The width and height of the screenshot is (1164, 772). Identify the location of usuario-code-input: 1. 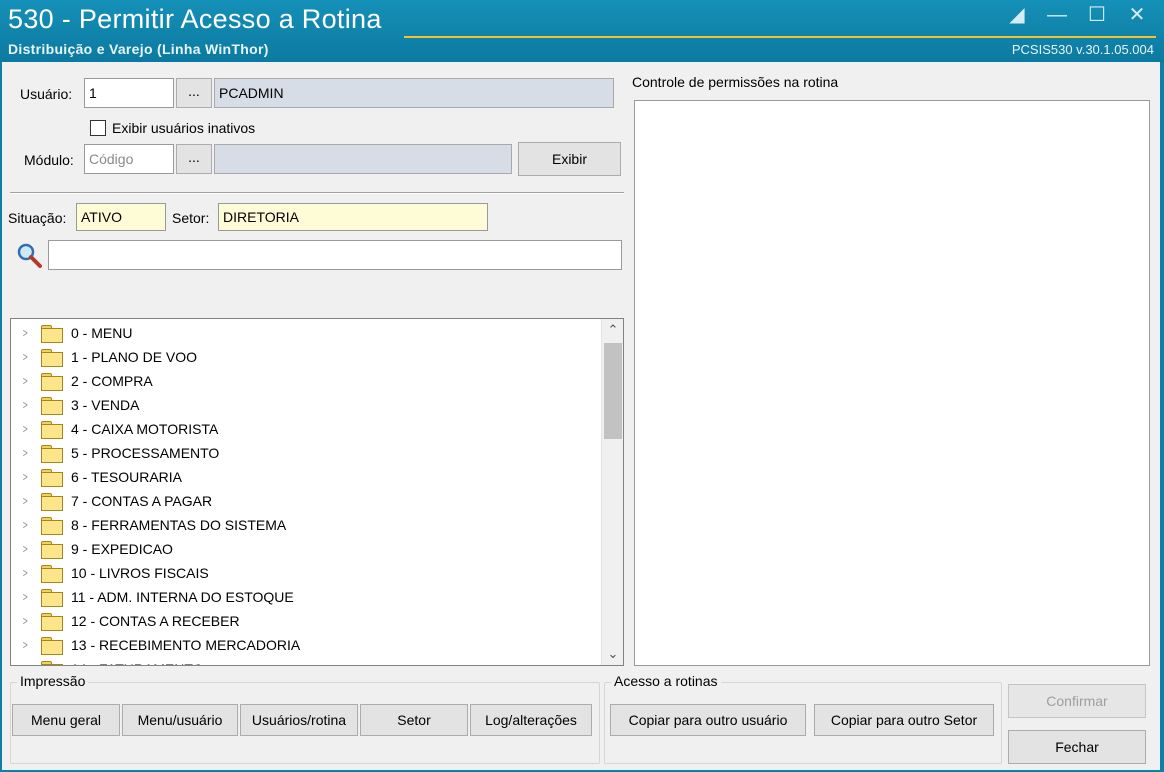
(129, 93).